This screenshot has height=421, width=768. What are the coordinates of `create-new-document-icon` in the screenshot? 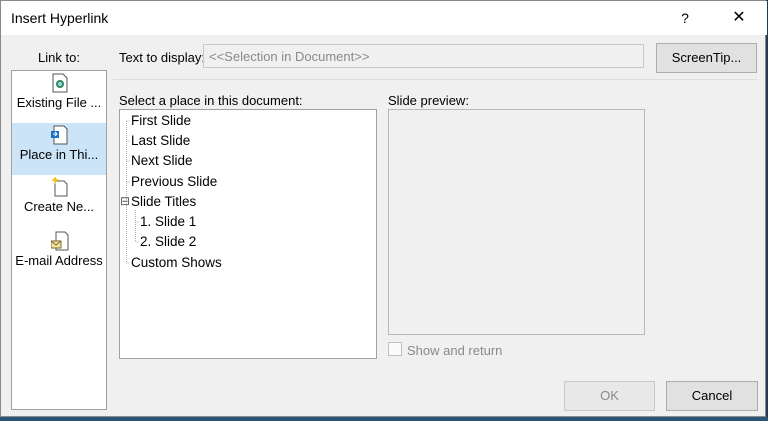 It's located at (60, 186).